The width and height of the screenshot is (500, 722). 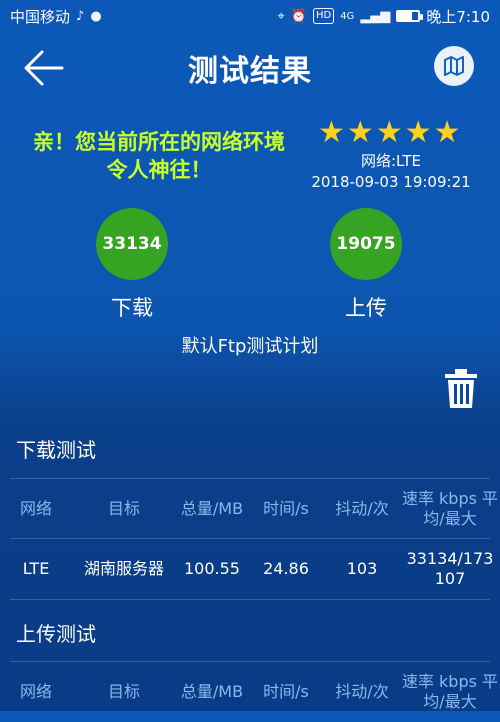 I want to click on page-title: 测试结果, so click(x=250, y=71).